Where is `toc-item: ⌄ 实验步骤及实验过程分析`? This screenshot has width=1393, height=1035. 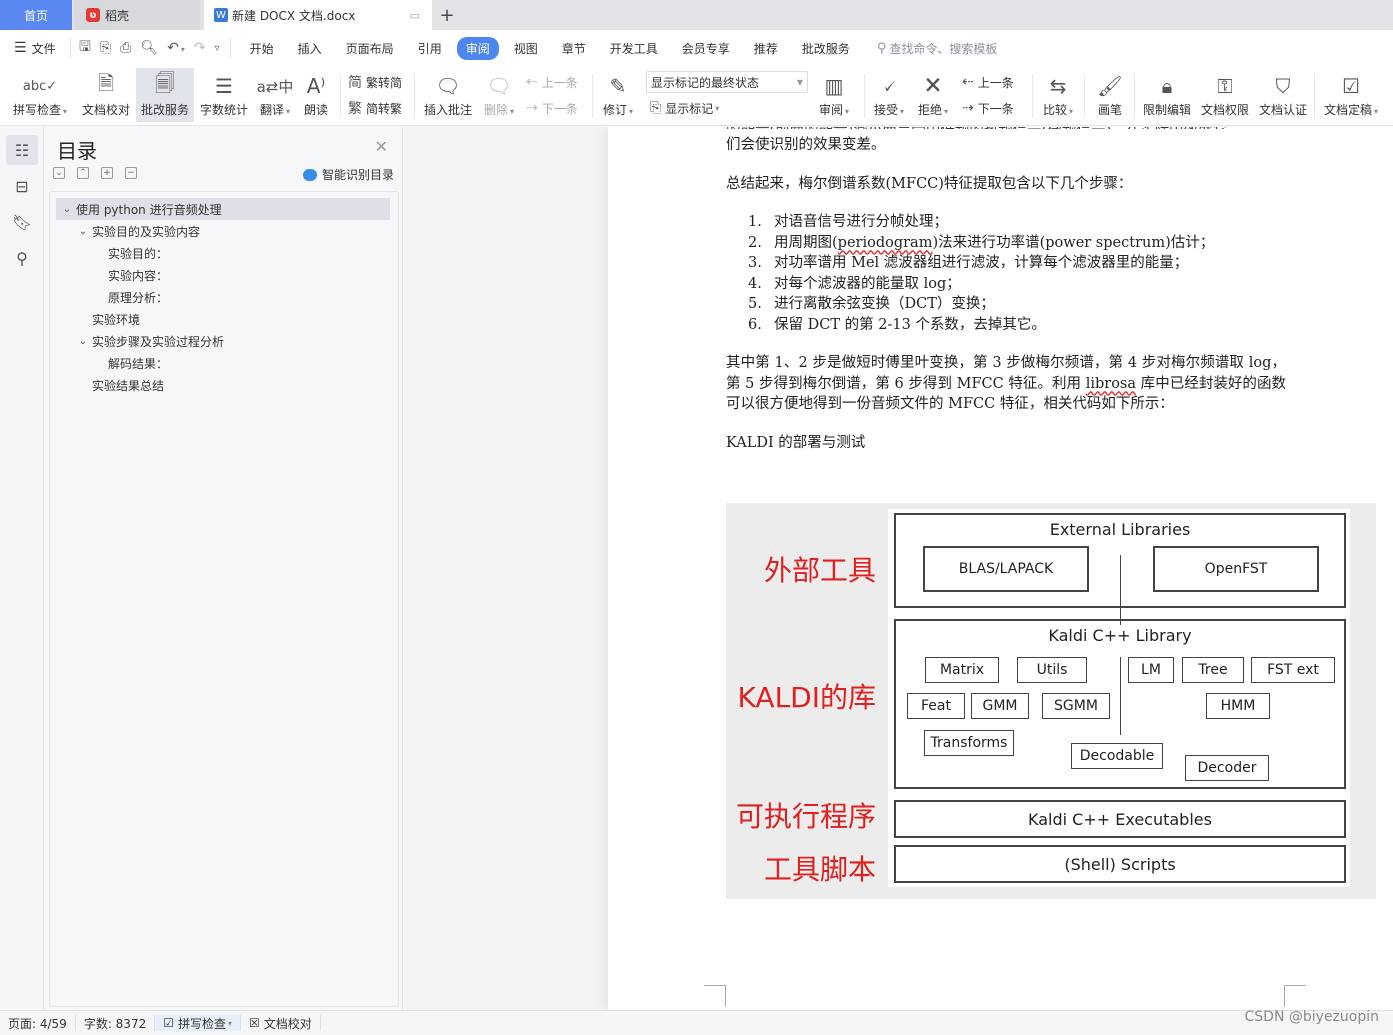
toc-item: ⌄ 实验步骤及实验过程分析 is located at coordinates (224, 341).